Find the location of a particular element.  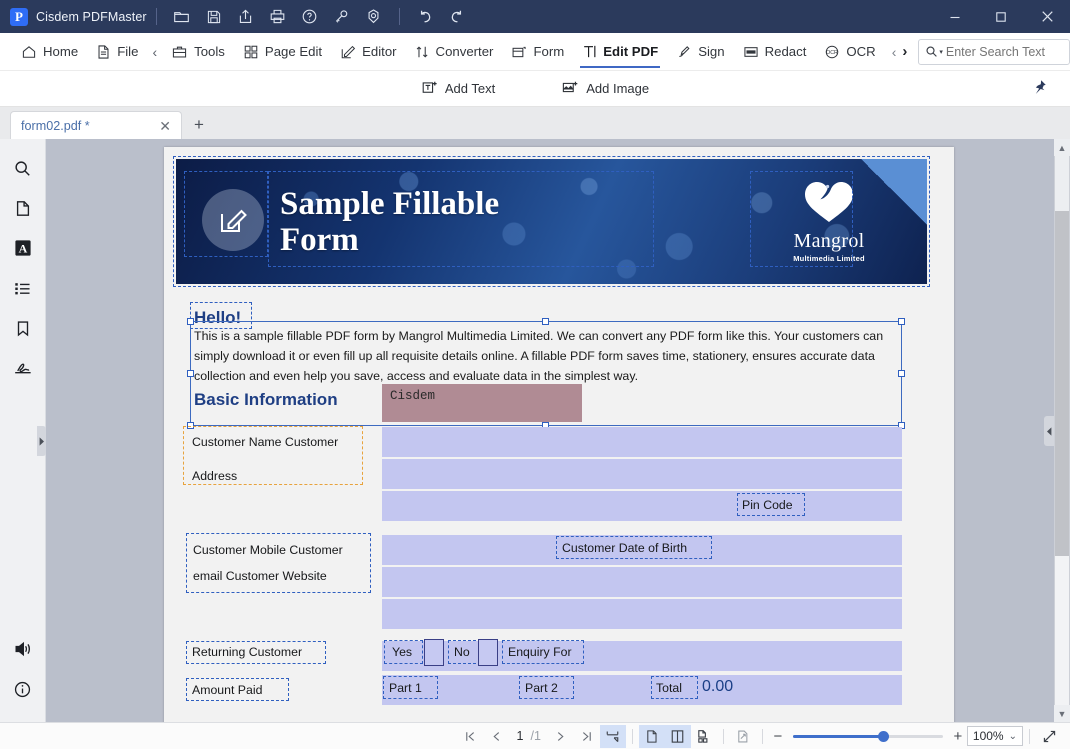

label-customer-email: email Customer Website is located at coordinates (260, 576).